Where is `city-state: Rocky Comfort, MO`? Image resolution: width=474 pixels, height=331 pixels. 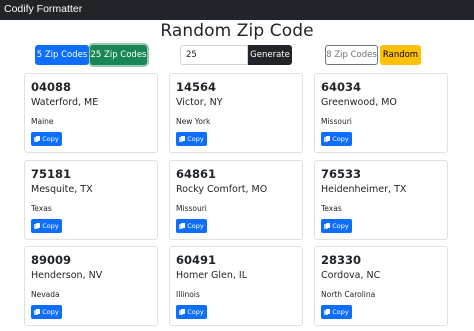
city-state: Rocky Comfort, MO is located at coordinates (222, 189).